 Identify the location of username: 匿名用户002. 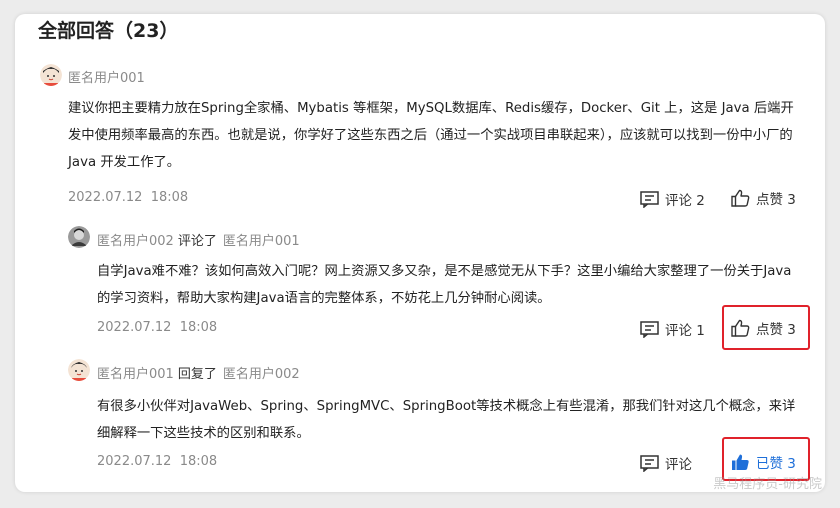
(135, 241).